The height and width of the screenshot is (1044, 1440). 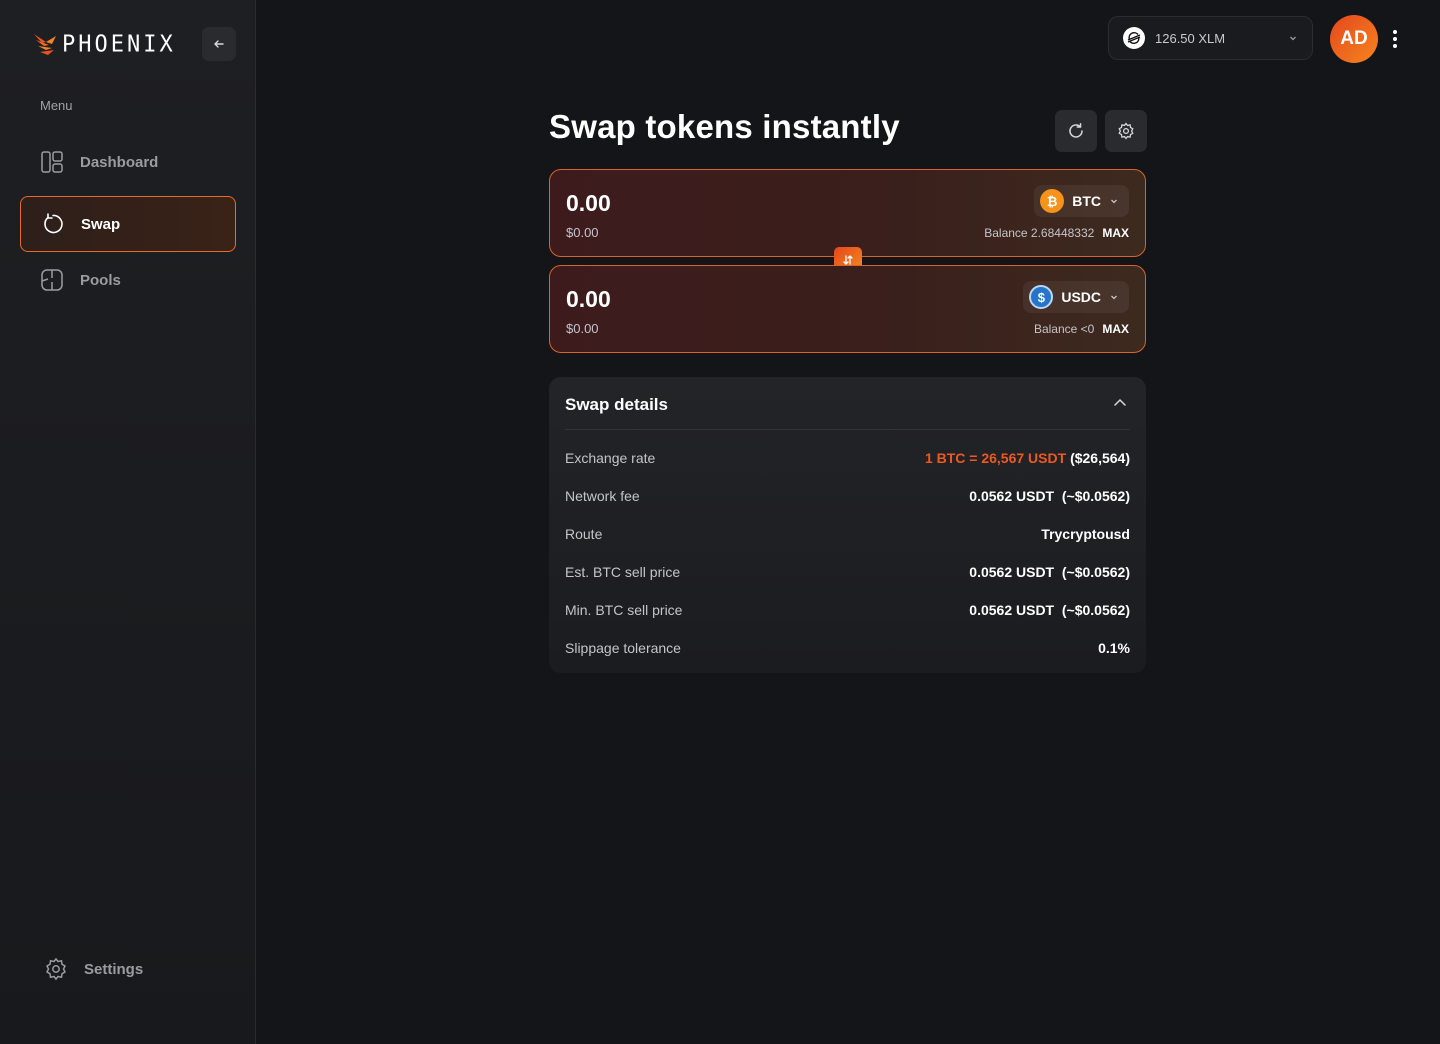 I want to click on detail-value: 1 BTC = 26,567 USDT ($26,564), so click(x=1027, y=458).